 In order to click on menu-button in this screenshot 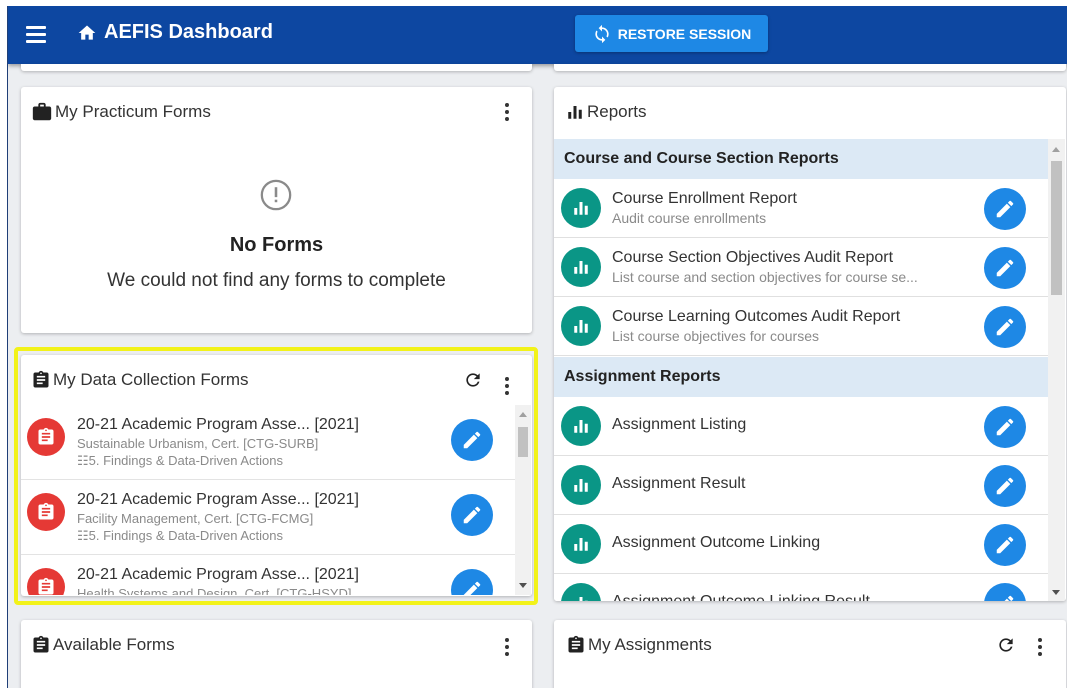, I will do `click(37, 35)`.